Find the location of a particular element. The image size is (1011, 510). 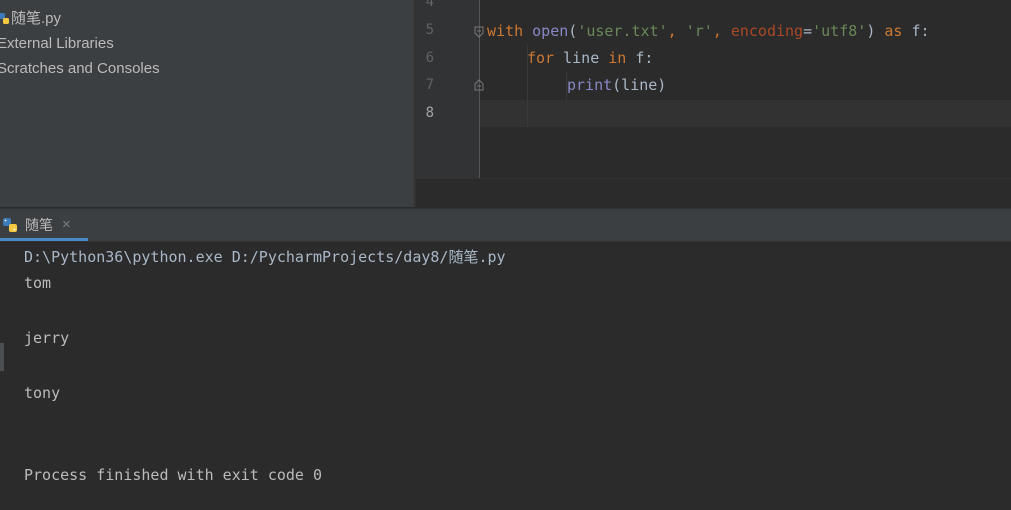

tree-item-label: 随笔.py is located at coordinates (36, 18).